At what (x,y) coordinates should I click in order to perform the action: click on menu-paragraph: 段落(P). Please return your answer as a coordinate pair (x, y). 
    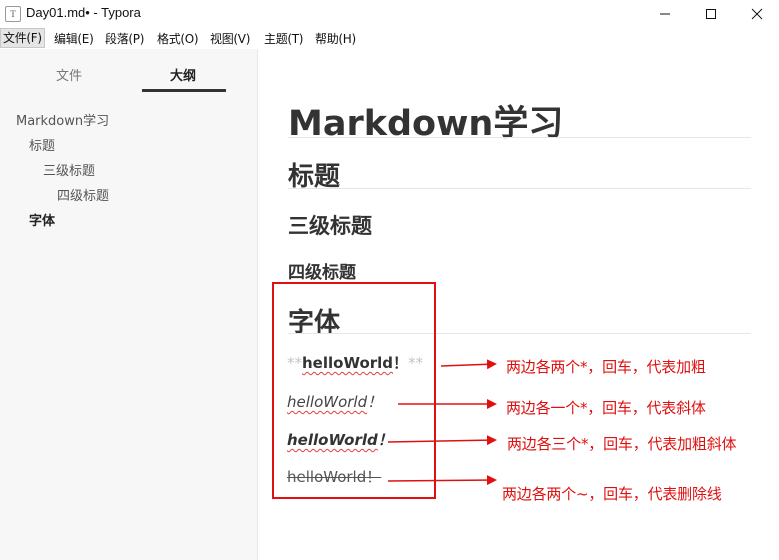
    Looking at the image, I should click on (124, 38).